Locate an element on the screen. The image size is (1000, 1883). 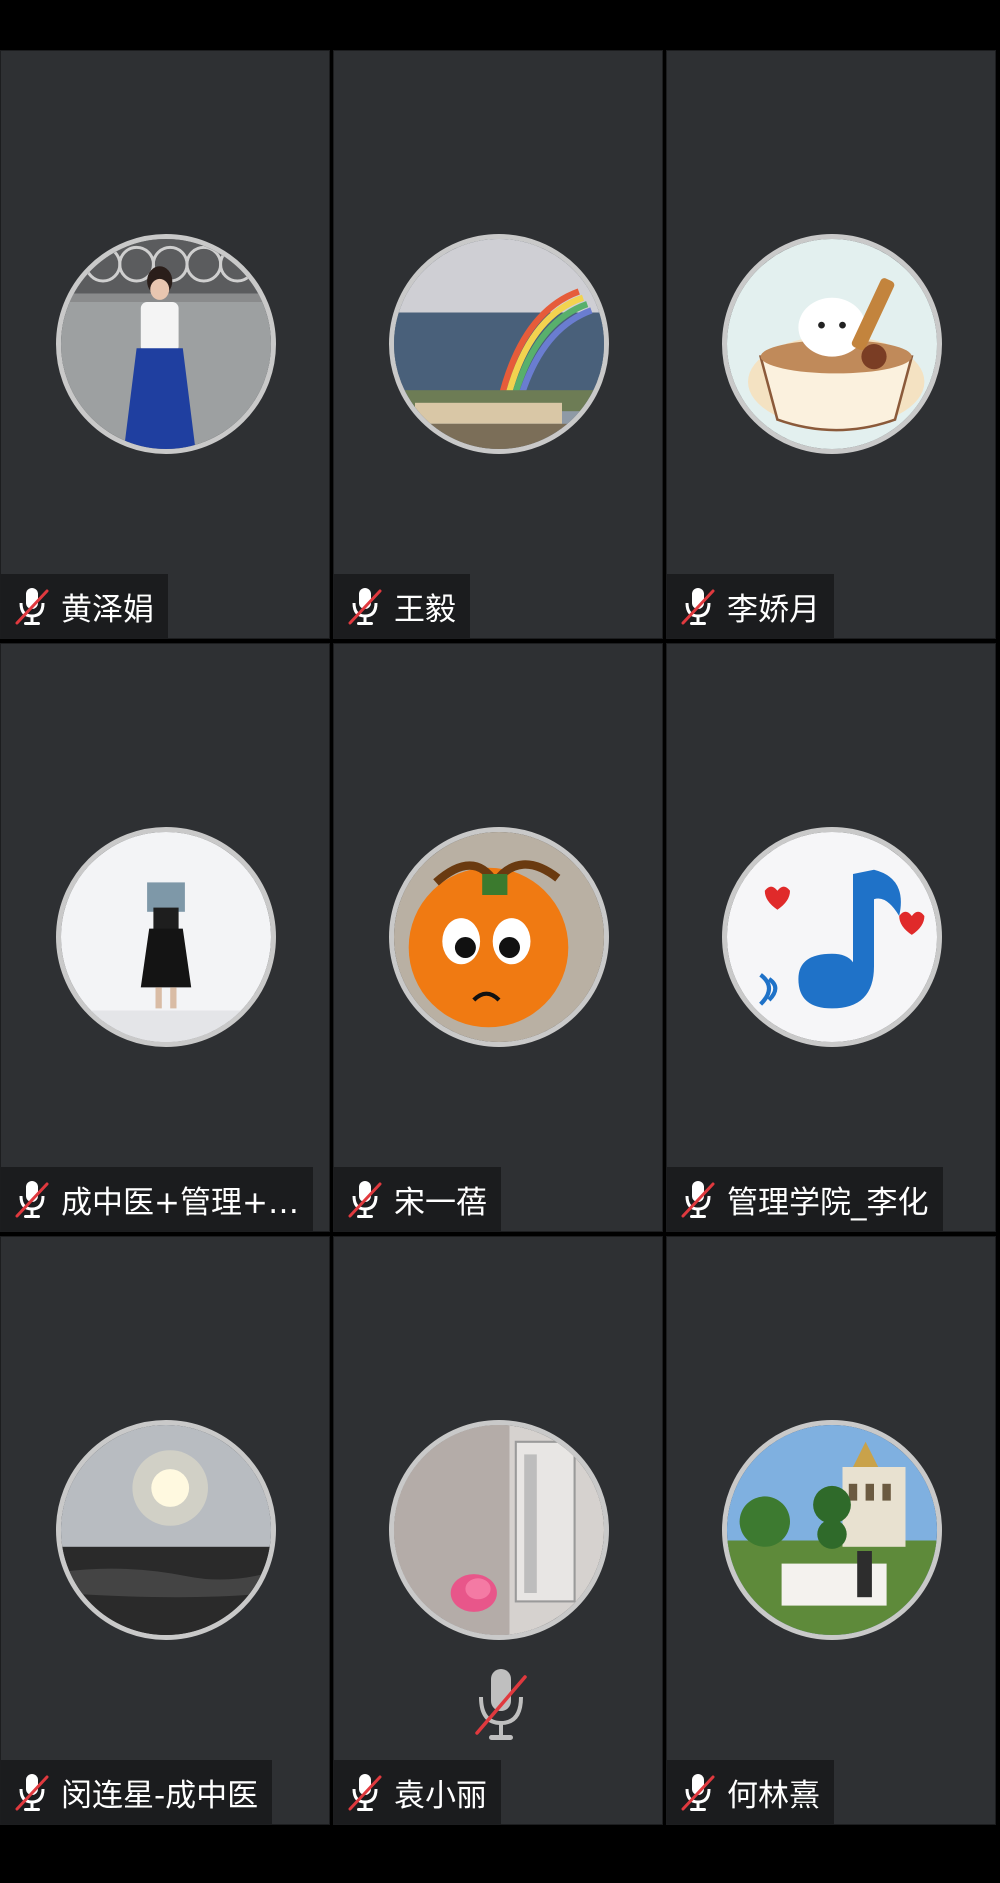
participant-tile: 管理学院_李化 is located at coordinates (831, 937).